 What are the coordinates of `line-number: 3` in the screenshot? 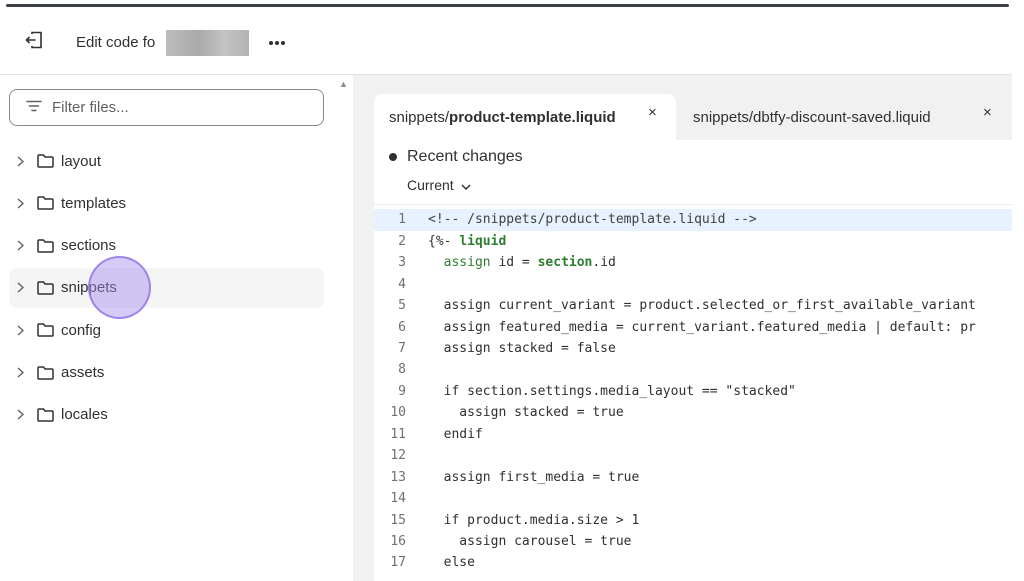 It's located at (402, 263).